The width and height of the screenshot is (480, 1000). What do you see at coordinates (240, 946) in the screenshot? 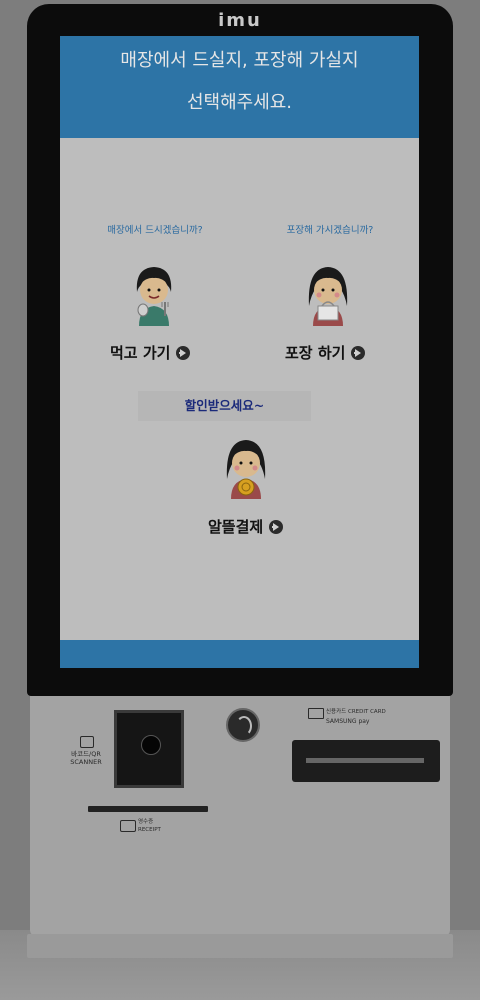
I see `kiosk-base` at bounding box center [240, 946].